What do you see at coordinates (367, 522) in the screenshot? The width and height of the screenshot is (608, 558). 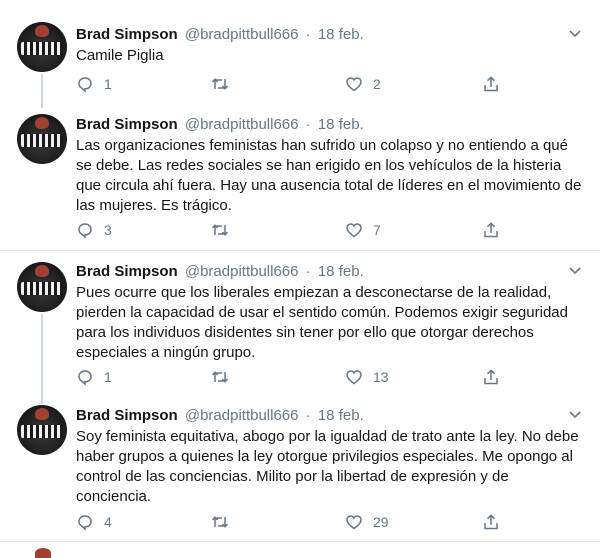 I see `like-button: 29` at bounding box center [367, 522].